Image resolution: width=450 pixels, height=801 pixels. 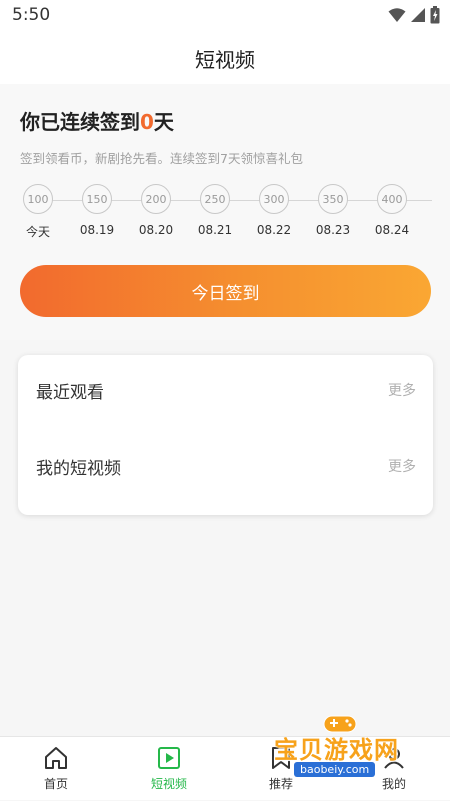 I want to click on status-icons, so click(x=414, y=15).